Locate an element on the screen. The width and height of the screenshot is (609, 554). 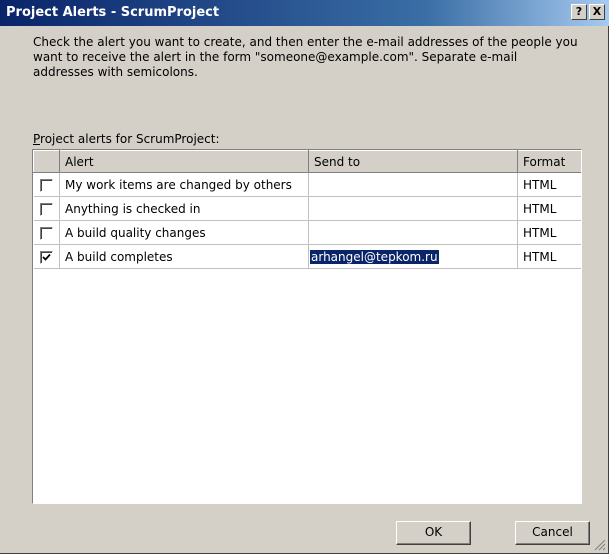
help-button: ? is located at coordinates (579, 12).